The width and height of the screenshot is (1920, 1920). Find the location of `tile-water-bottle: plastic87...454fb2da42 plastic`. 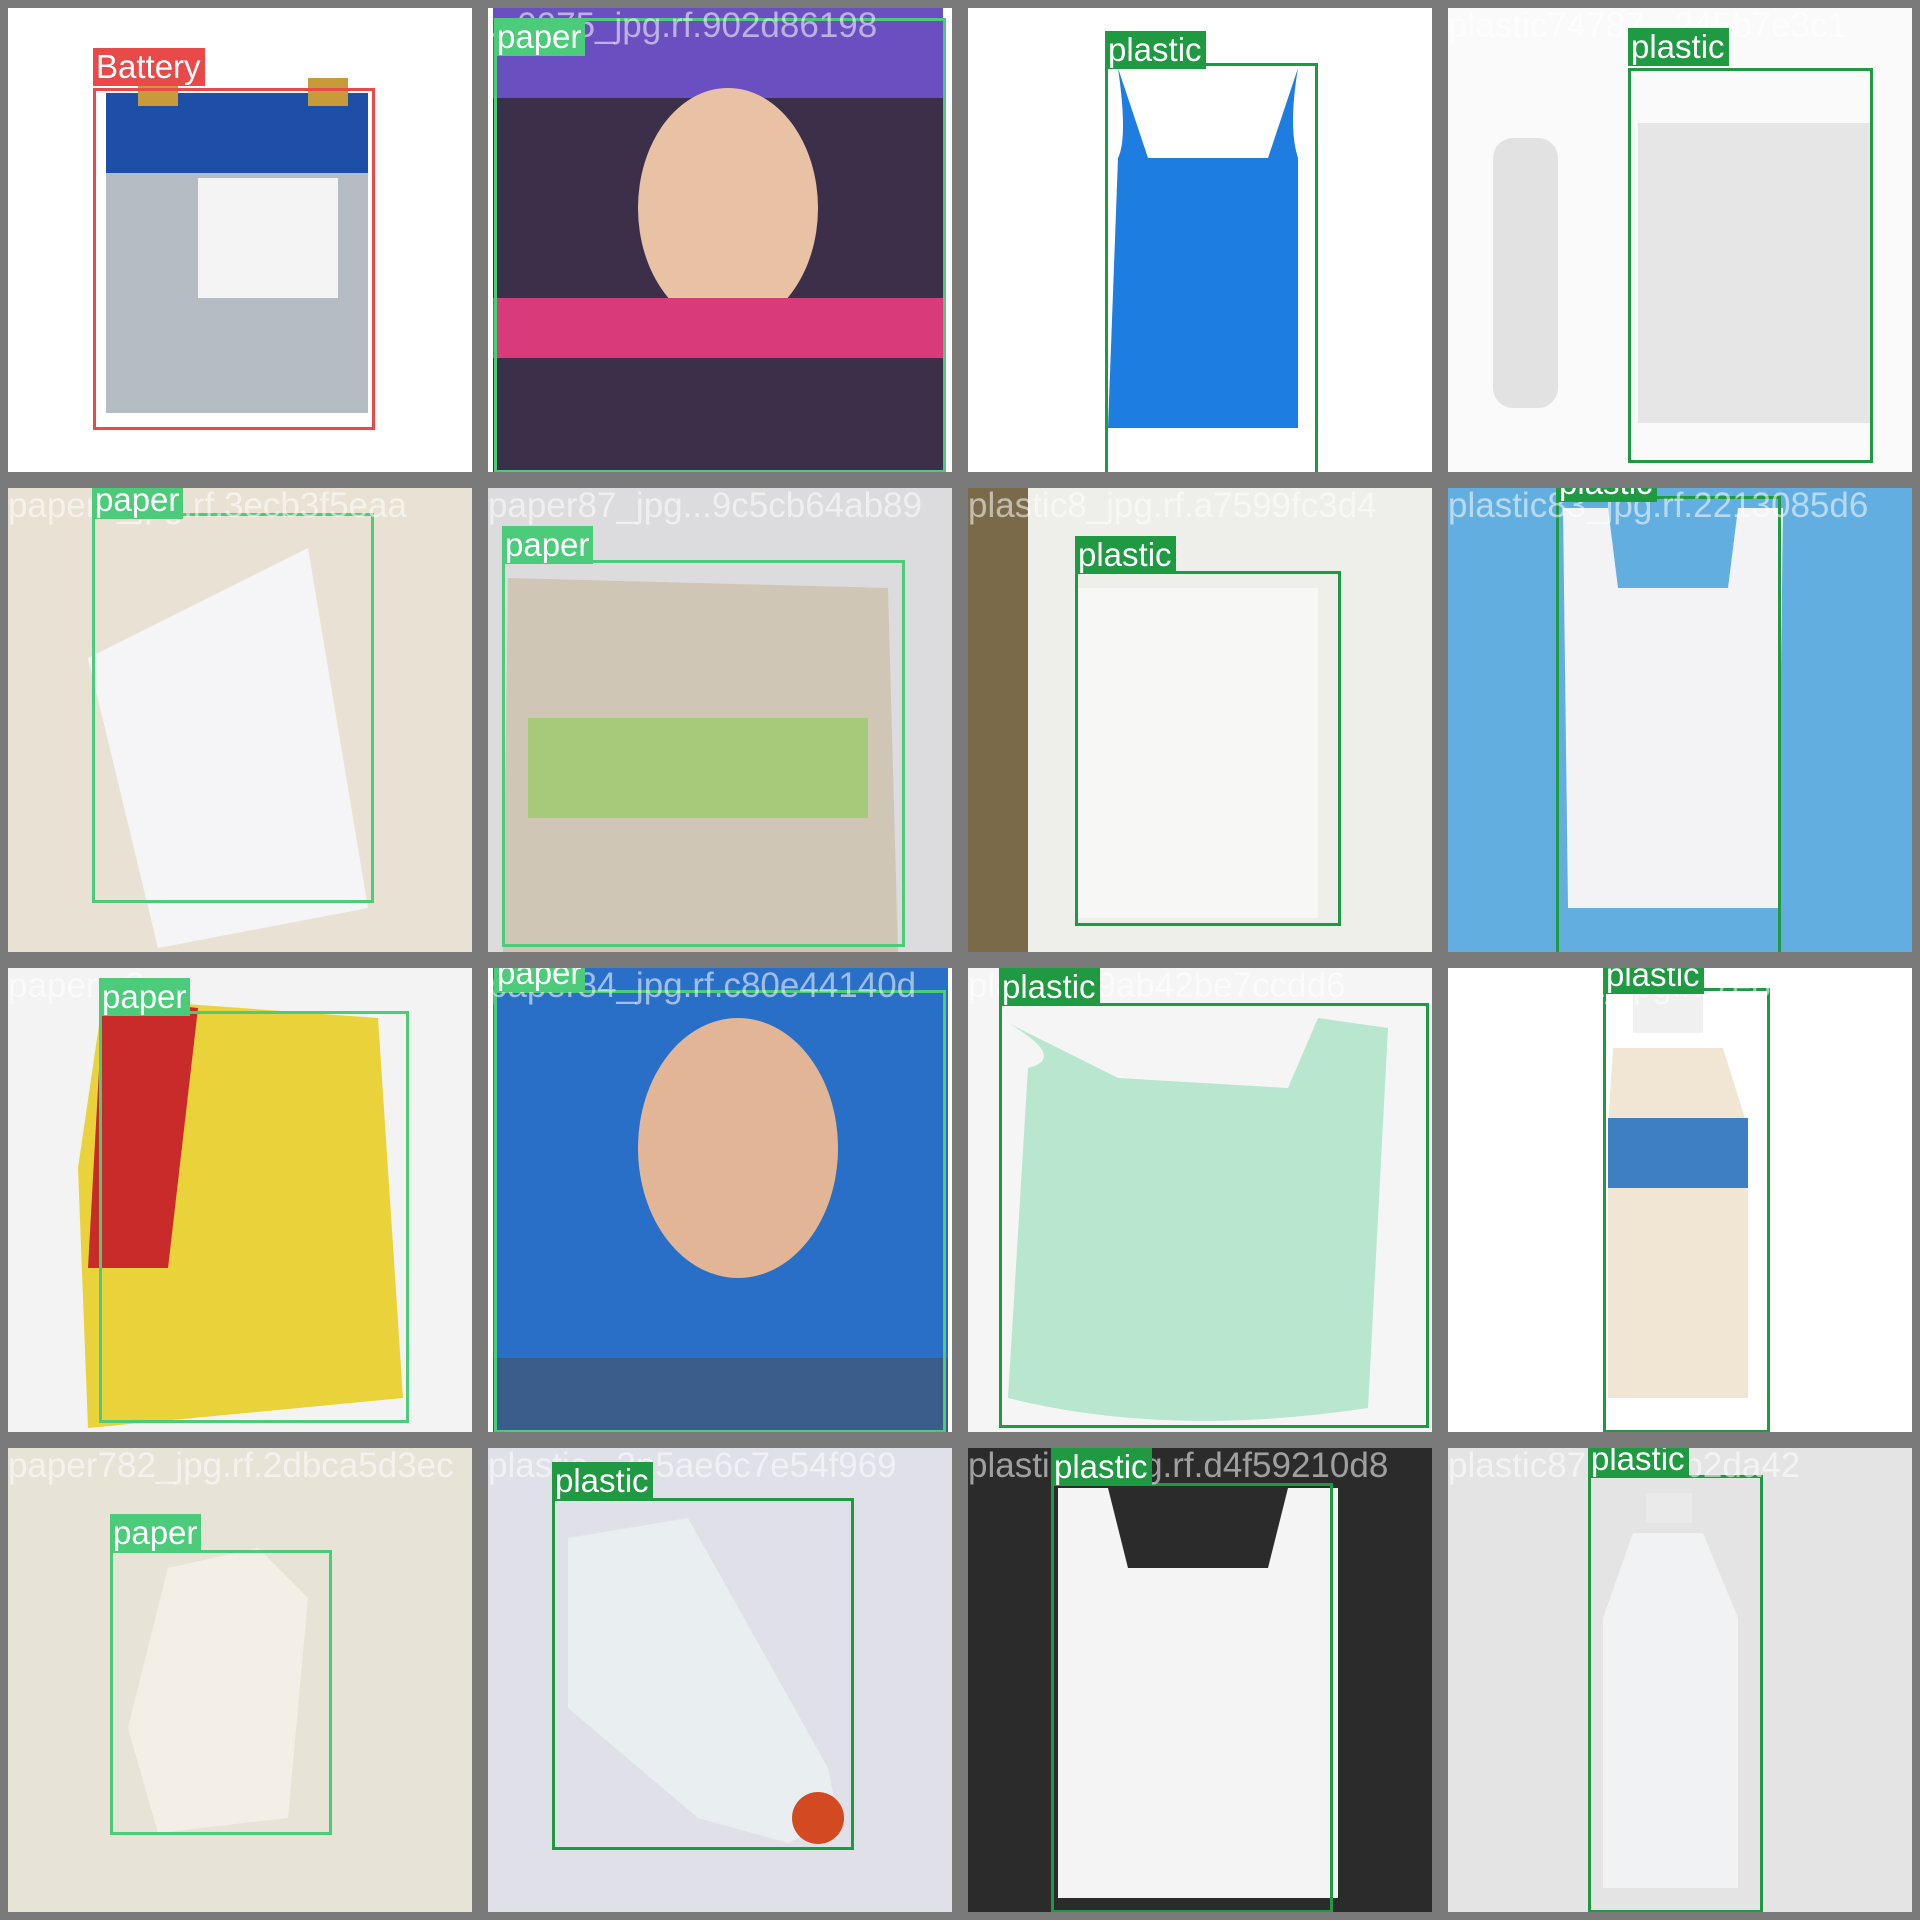

tile-water-bottle: plastic87...454fb2da42 plastic is located at coordinates (1680, 1680).